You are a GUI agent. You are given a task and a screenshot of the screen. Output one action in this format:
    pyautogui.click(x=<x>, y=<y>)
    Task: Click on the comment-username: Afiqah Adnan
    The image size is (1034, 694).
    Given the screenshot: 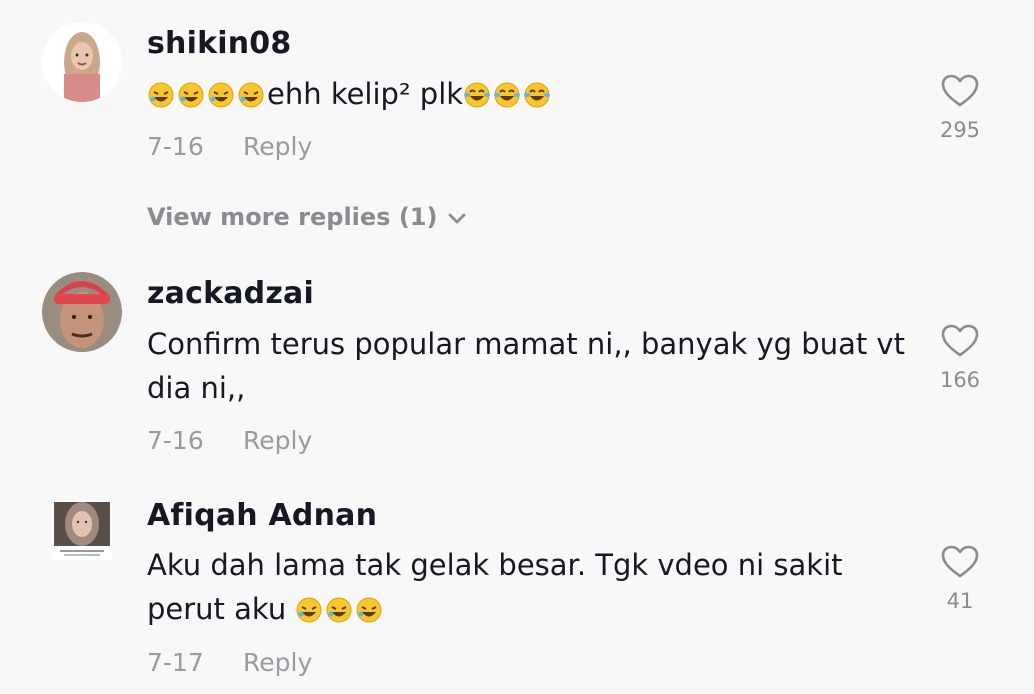 What is the action you would take?
    pyautogui.click(x=262, y=515)
    